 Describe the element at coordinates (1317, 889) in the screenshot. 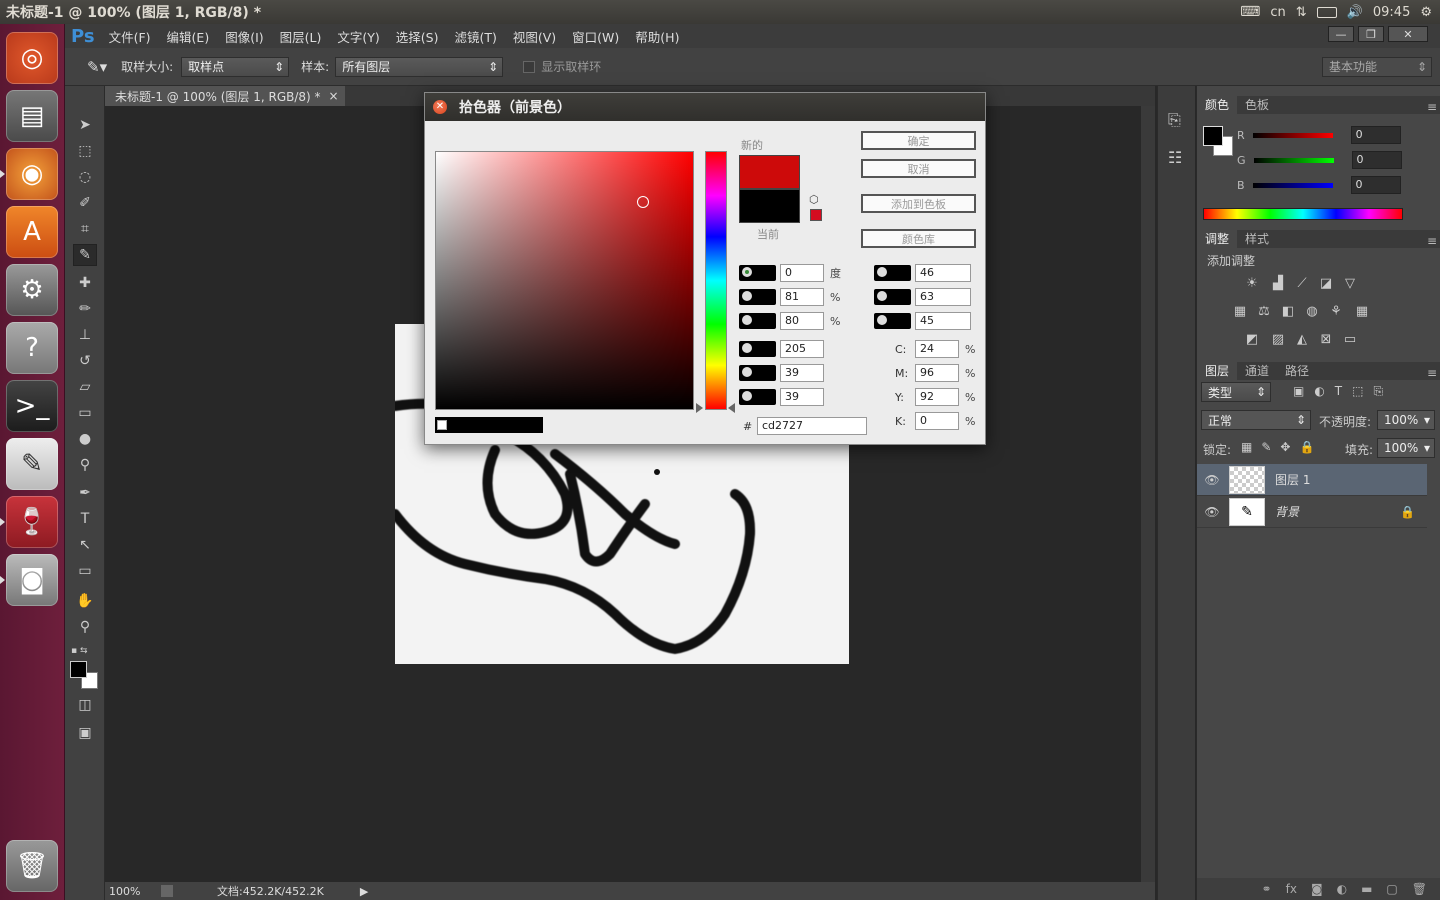

I see `add-mask-icon: ◙` at that location.